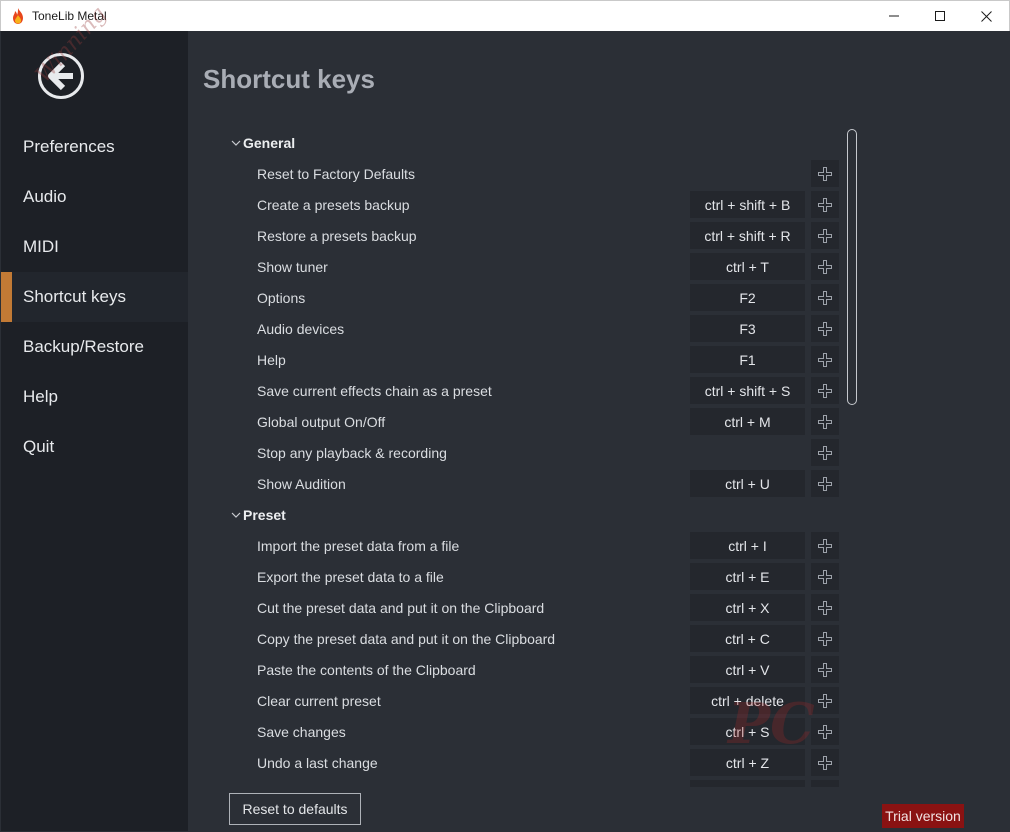 The height and width of the screenshot is (832, 1010). Describe the element at coordinates (940, 16) in the screenshot. I see `maximize-button` at that location.